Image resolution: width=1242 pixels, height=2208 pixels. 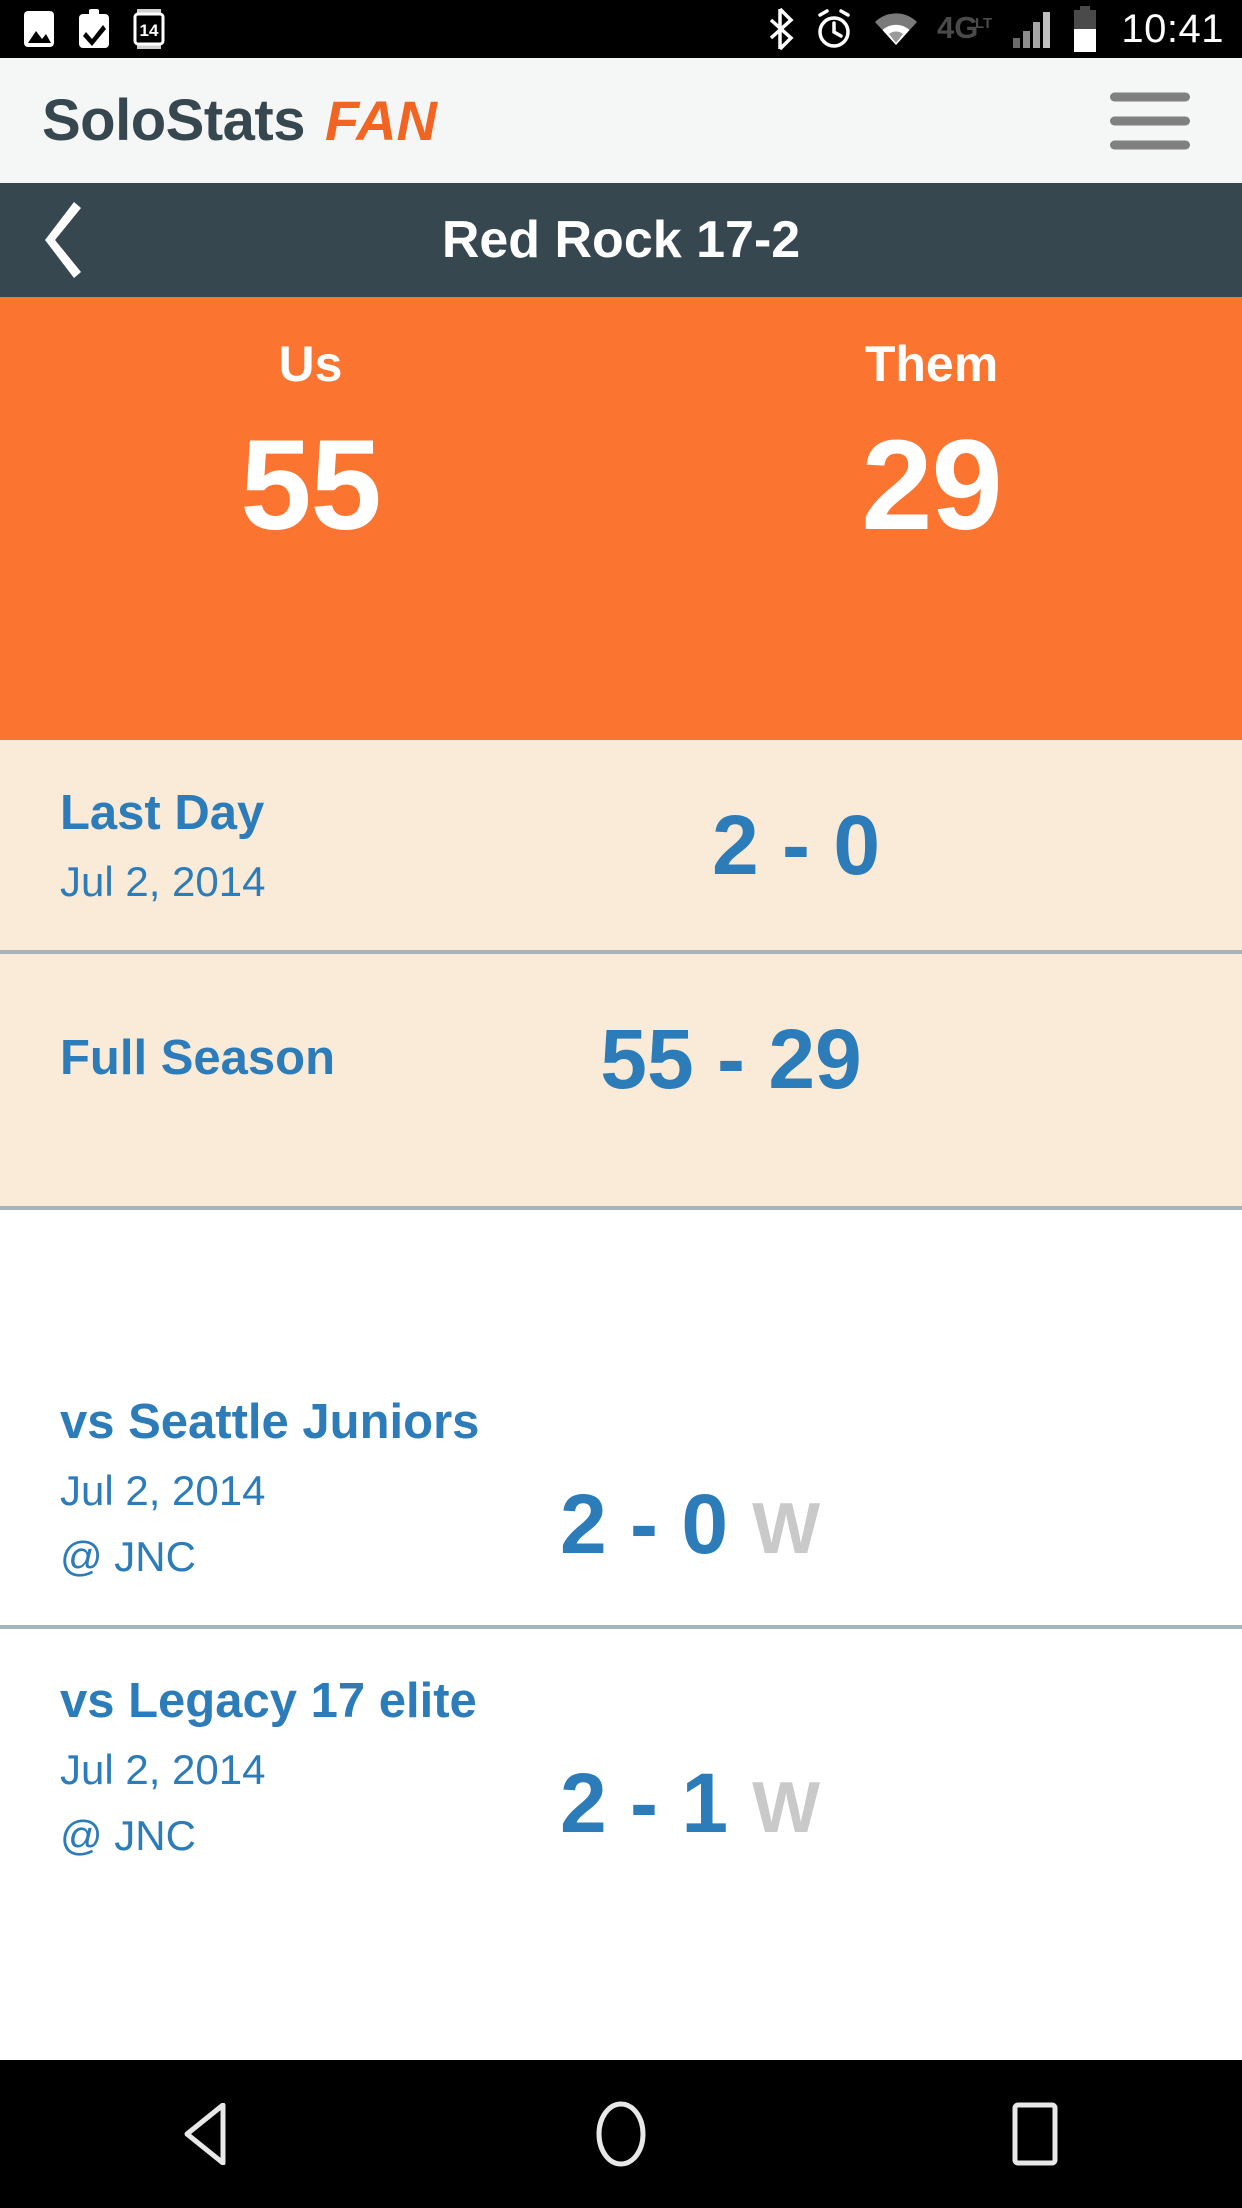 What do you see at coordinates (931, 364) in the screenshot?
I see `them-label: Them` at bounding box center [931, 364].